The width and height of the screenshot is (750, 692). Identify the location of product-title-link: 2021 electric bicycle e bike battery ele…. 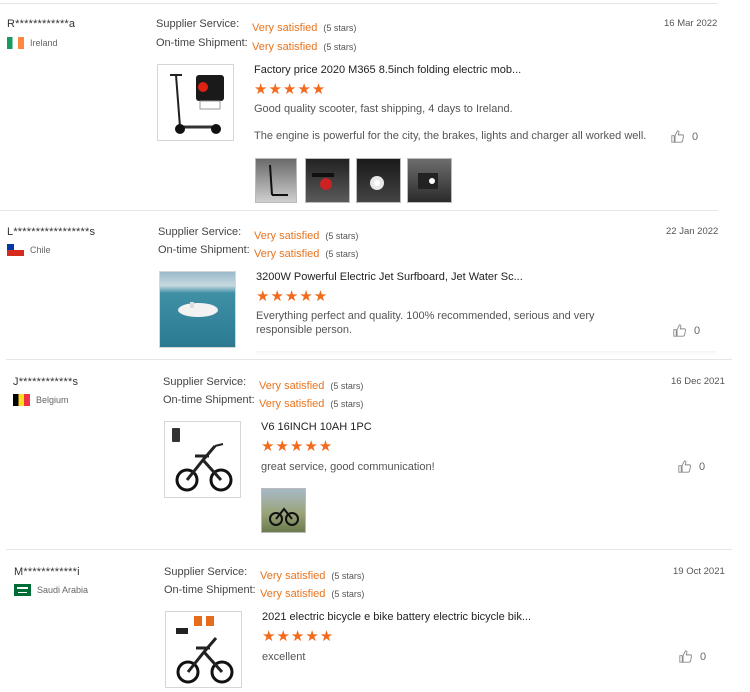
(396, 617).